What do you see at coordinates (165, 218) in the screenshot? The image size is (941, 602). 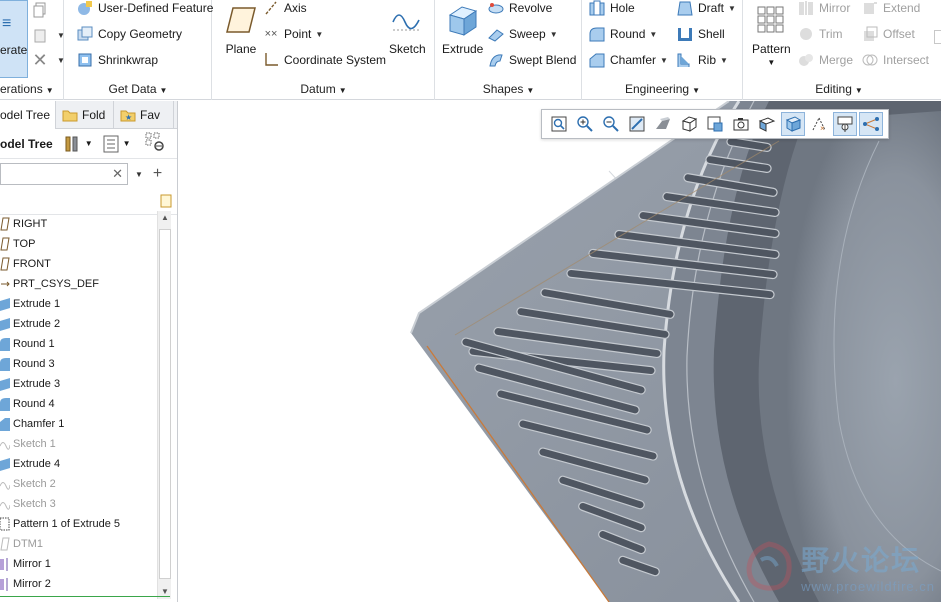 I see `scroll-up-icon: ▲` at bounding box center [165, 218].